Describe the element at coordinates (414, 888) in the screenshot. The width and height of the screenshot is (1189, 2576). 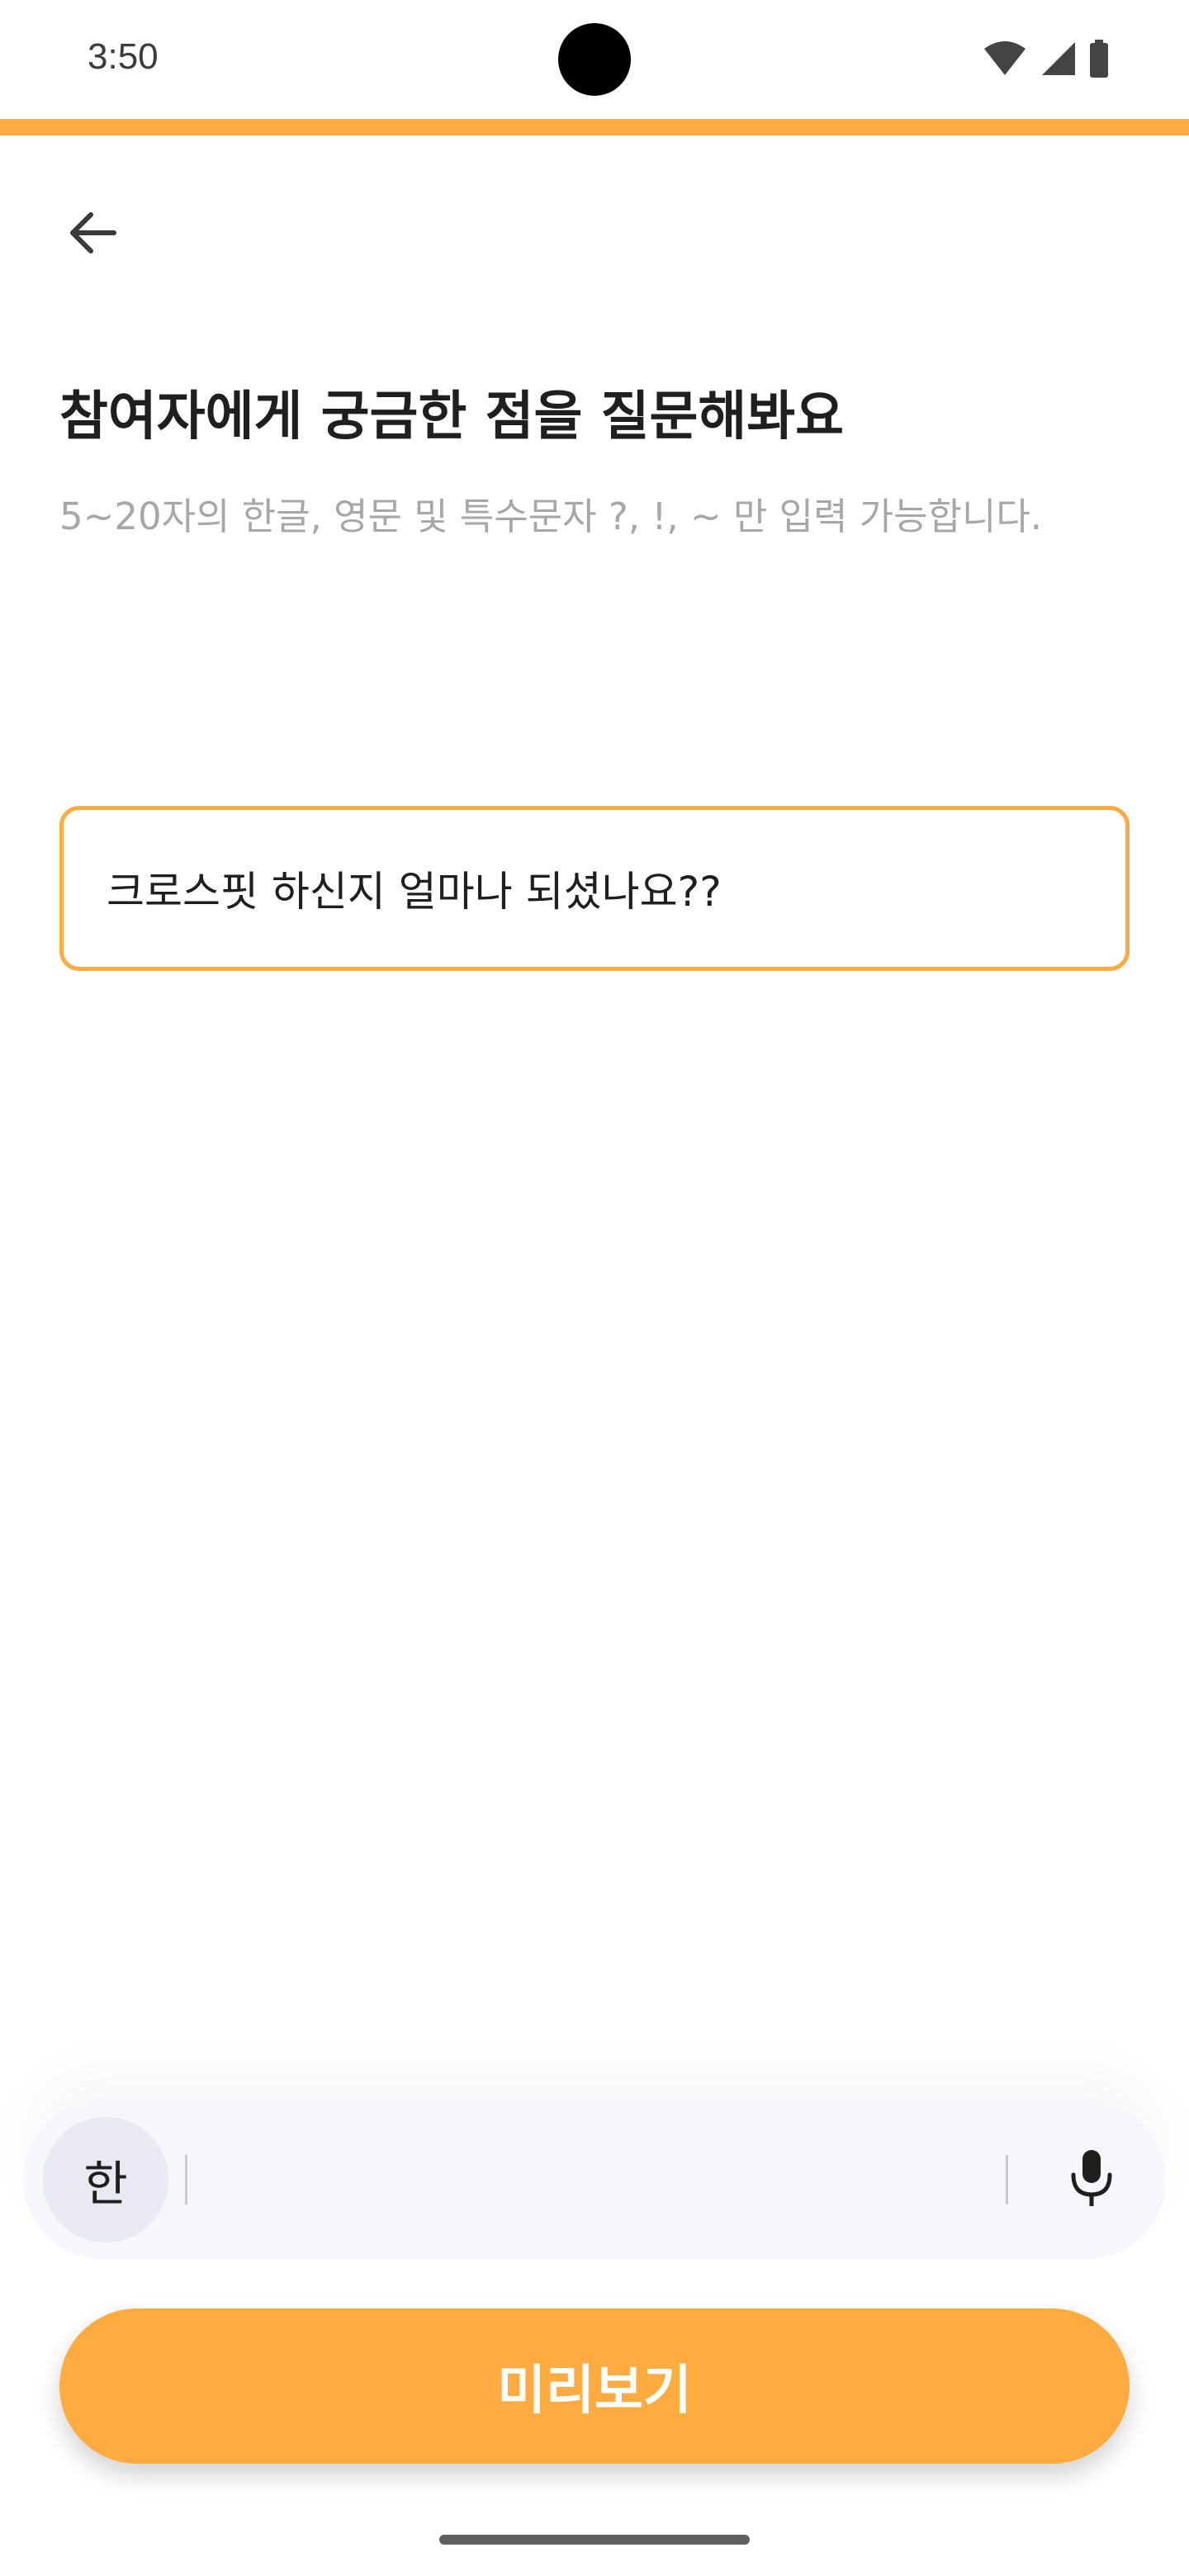
I see `question-input-value: 크로스핏 하신지 얼마나 되셨나요??` at that location.